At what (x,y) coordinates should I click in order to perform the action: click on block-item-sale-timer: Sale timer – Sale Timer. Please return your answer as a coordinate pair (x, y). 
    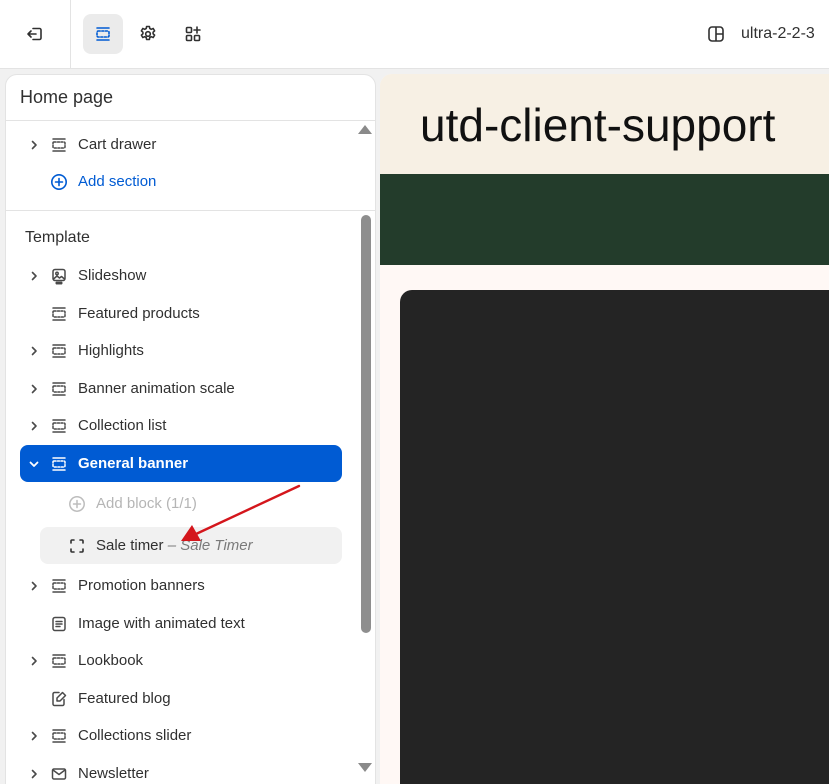
    Looking at the image, I should click on (191, 545).